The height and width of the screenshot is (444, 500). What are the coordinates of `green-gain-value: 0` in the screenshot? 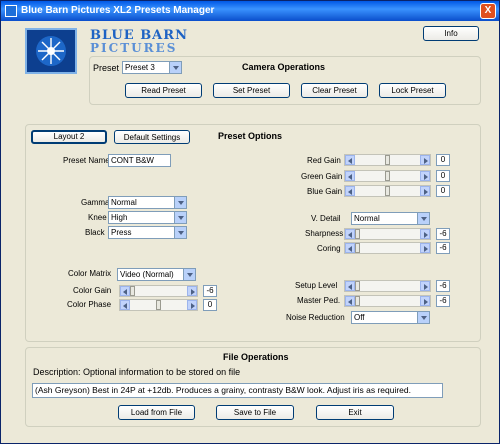 It's located at (443, 176).